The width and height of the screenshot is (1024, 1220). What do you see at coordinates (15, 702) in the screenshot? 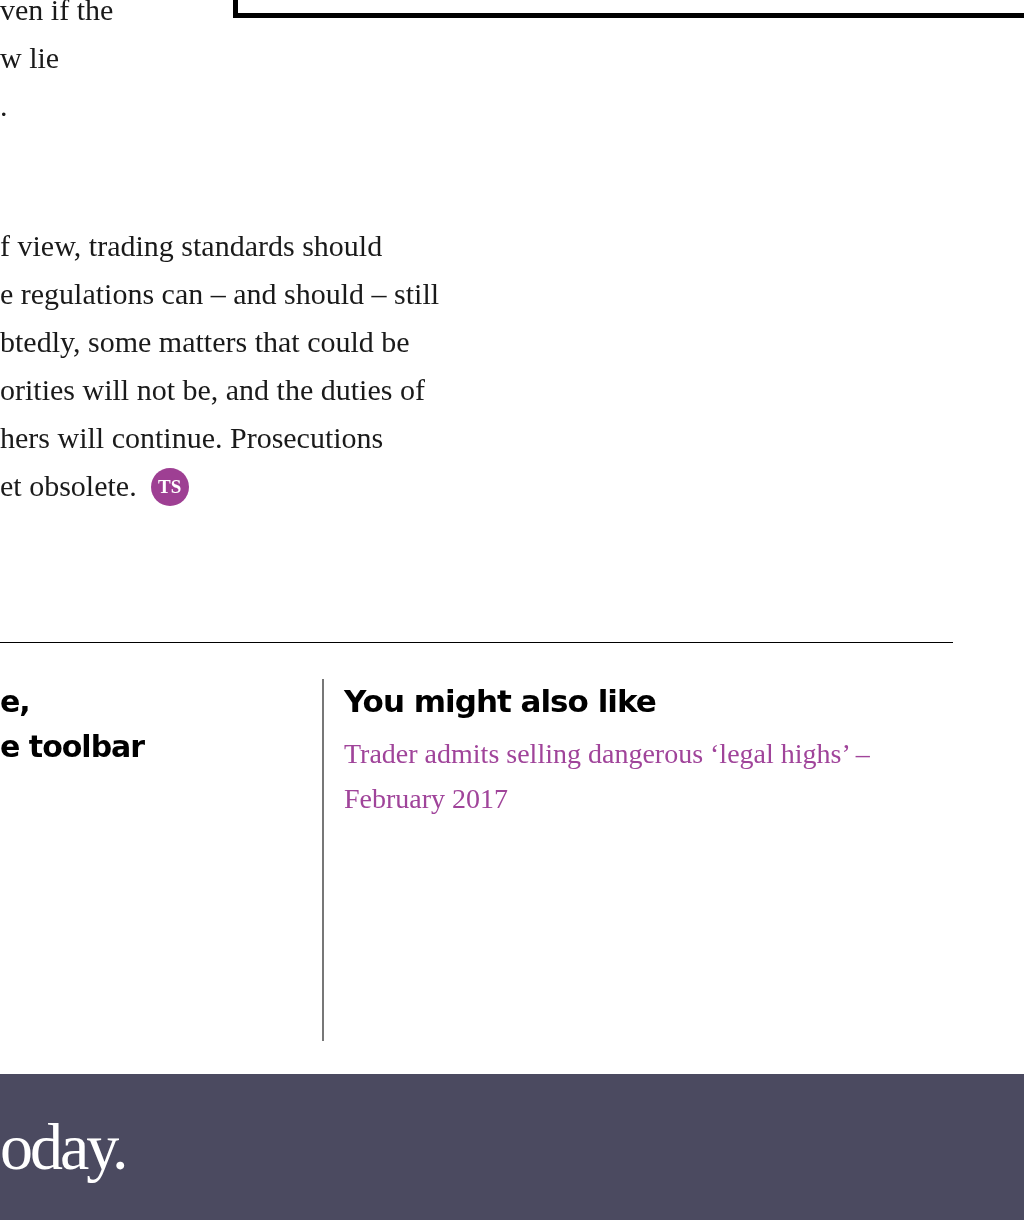
I see `promo-text: e,` at bounding box center [15, 702].